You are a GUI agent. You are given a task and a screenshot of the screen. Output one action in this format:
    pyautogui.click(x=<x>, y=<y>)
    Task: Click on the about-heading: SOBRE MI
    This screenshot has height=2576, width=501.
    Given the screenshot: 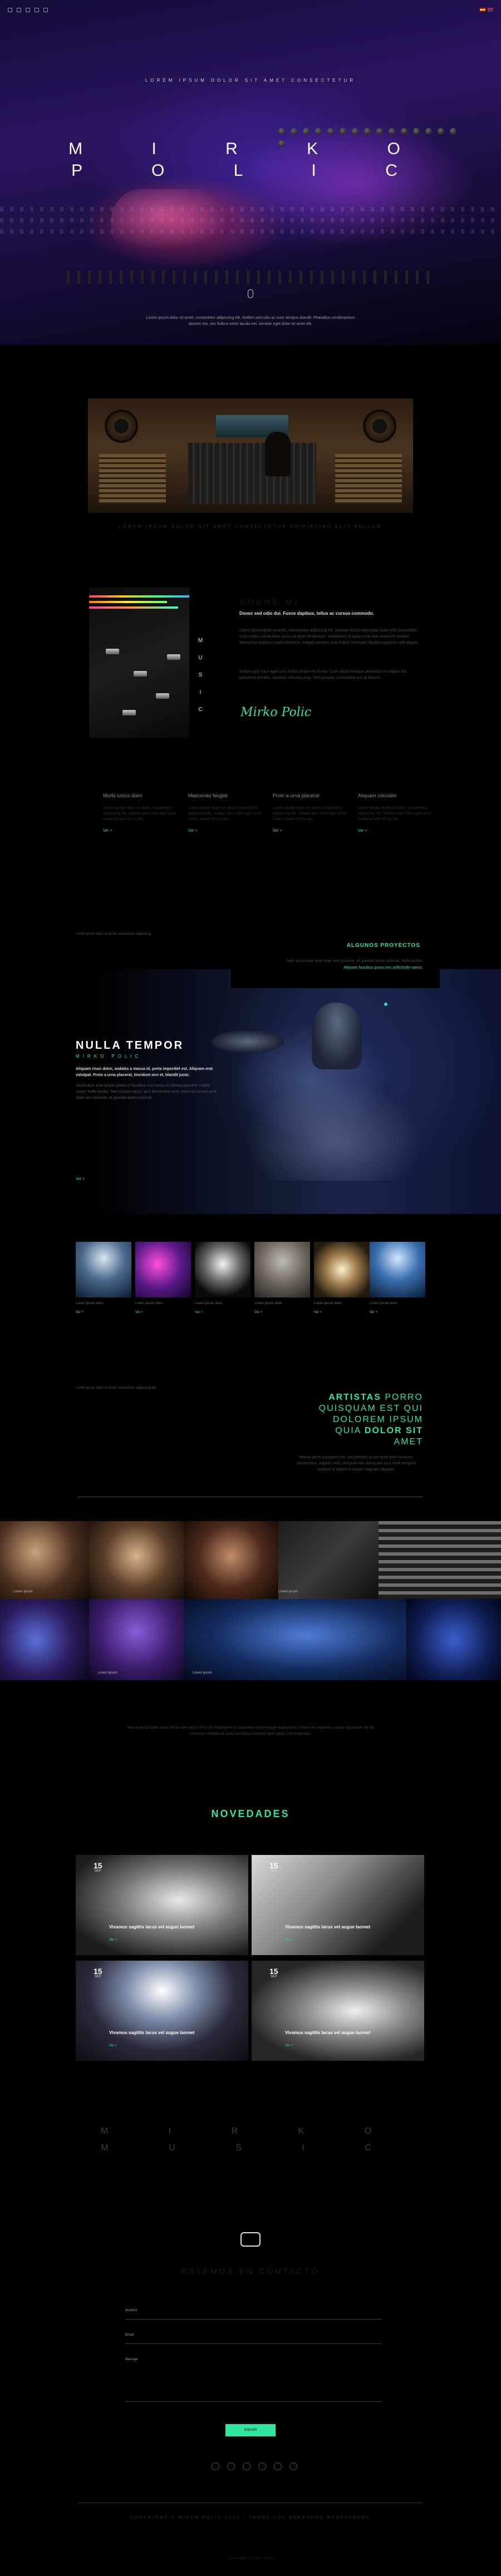 What is the action you would take?
    pyautogui.click(x=269, y=602)
    